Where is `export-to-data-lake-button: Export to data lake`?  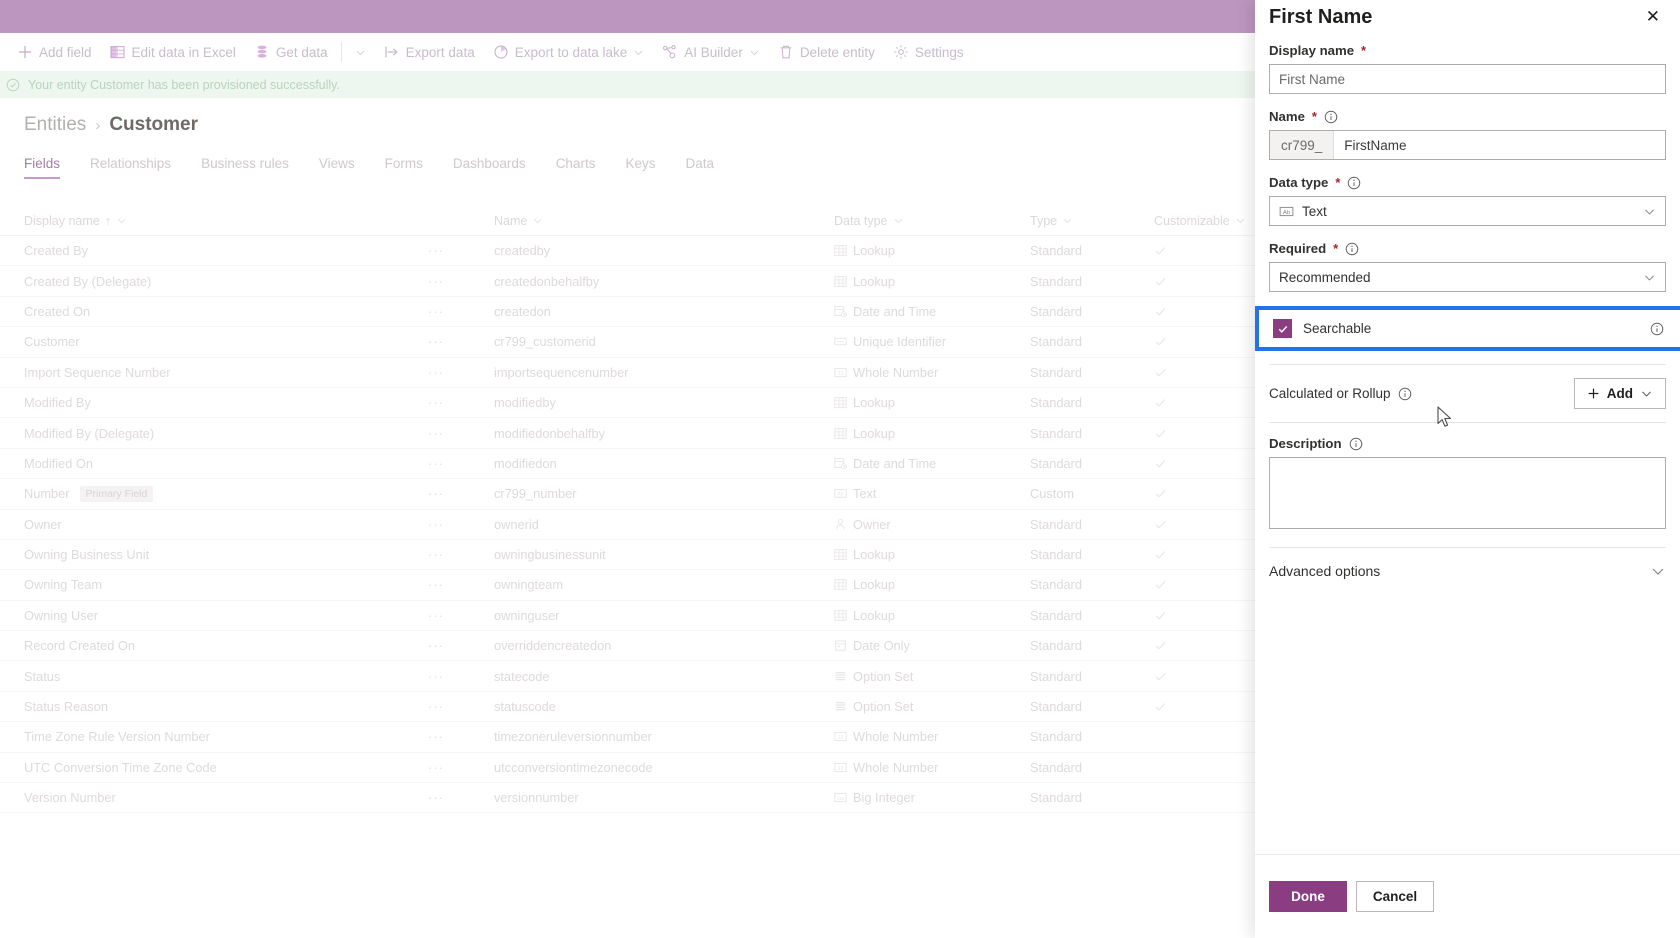
export-to-data-lake-button: Export to data lake is located at coordinates (569, 52).